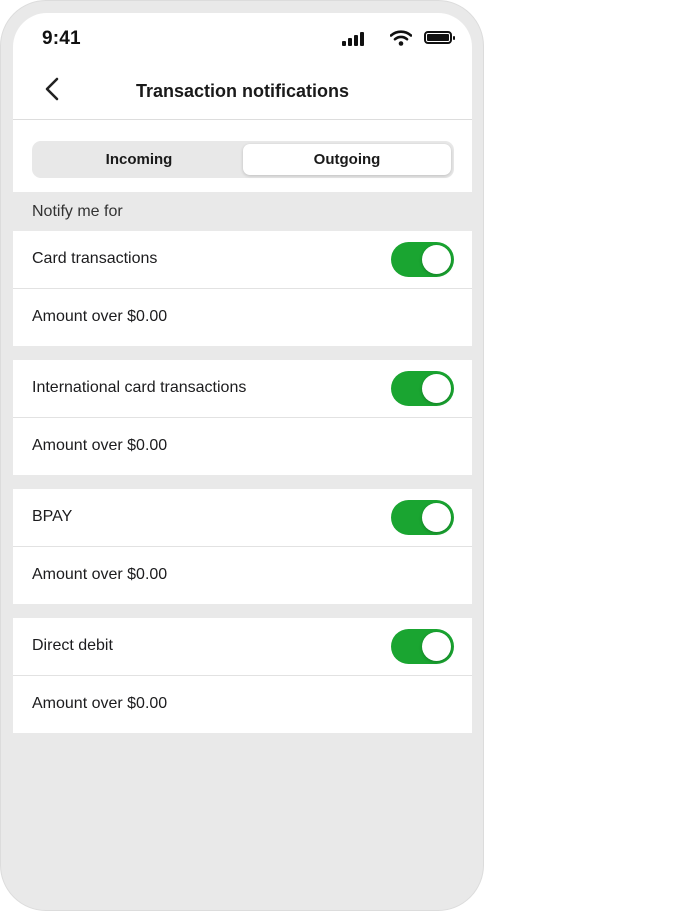 The width and height of the screenshot is (699, 911). What do you see at coordinates (61, 38) in the screenshot?
I see `status-time: 9:41` at bounding box center [61, 38].